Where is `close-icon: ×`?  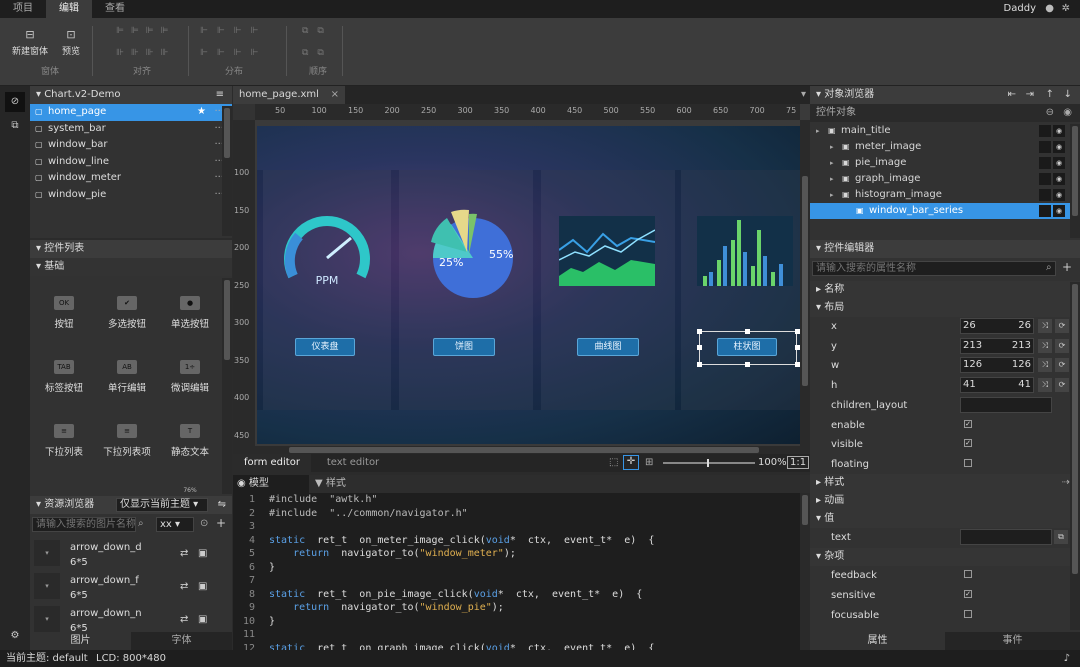
close-icon: × is located at coordinates (335, 95).